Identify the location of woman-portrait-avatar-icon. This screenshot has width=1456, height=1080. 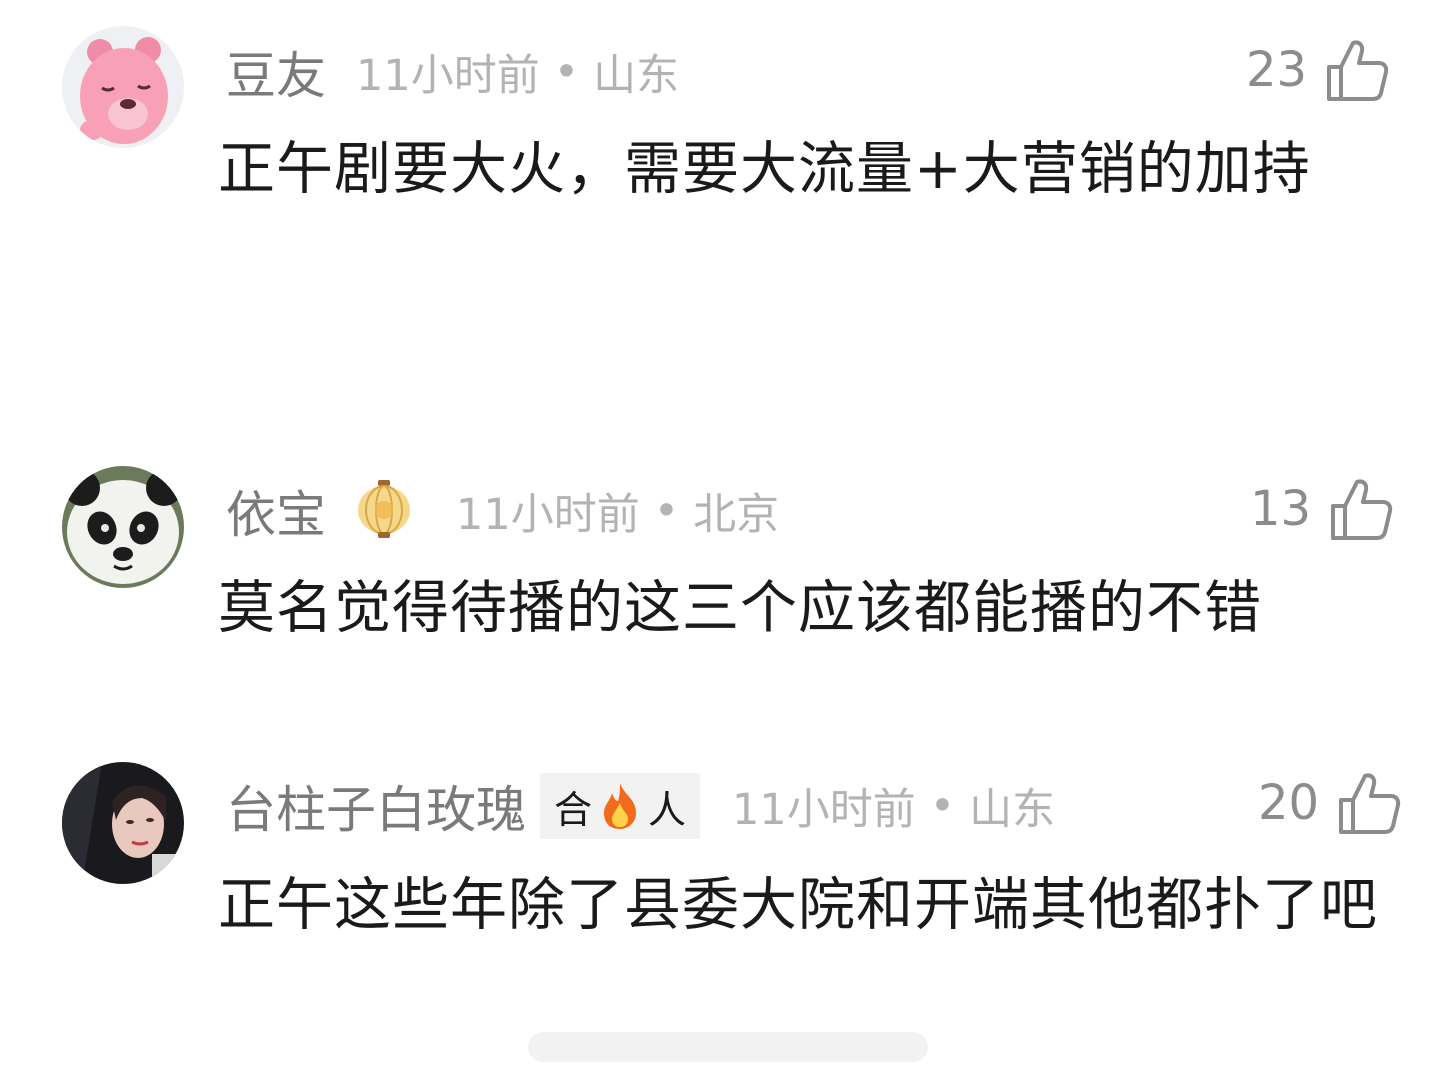
(123, 823).